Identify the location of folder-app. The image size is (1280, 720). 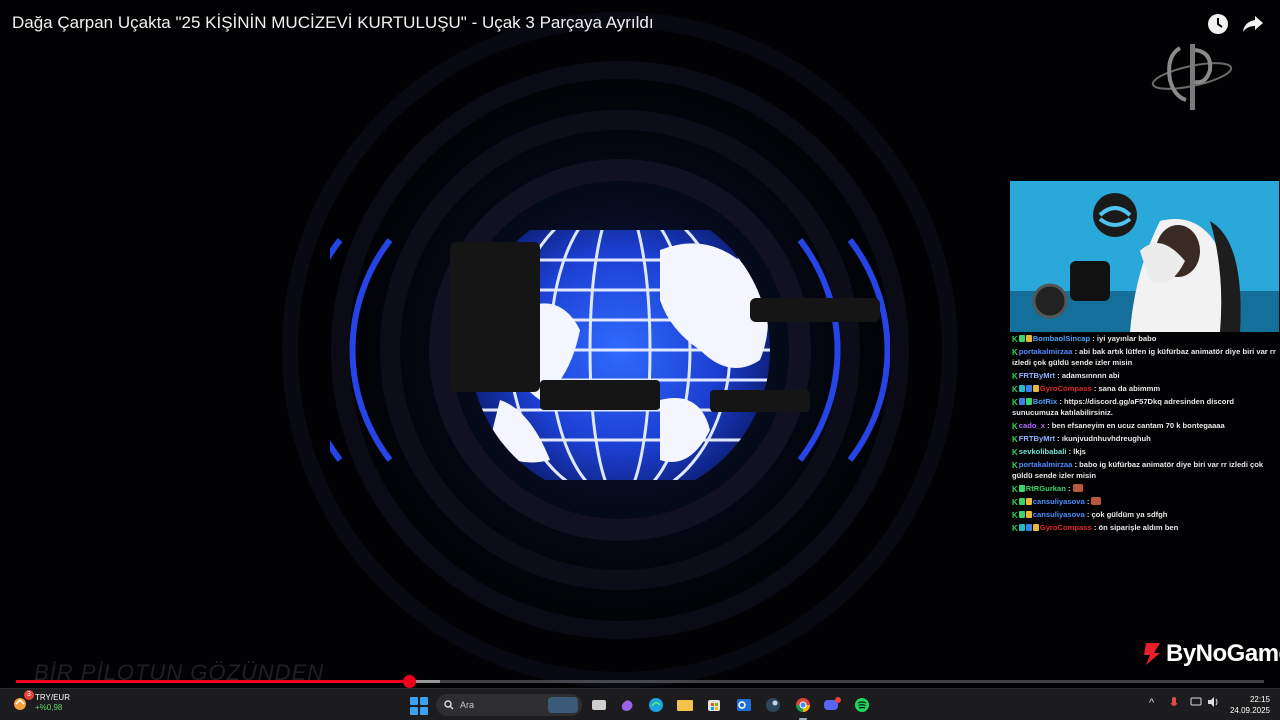
(685, 705).